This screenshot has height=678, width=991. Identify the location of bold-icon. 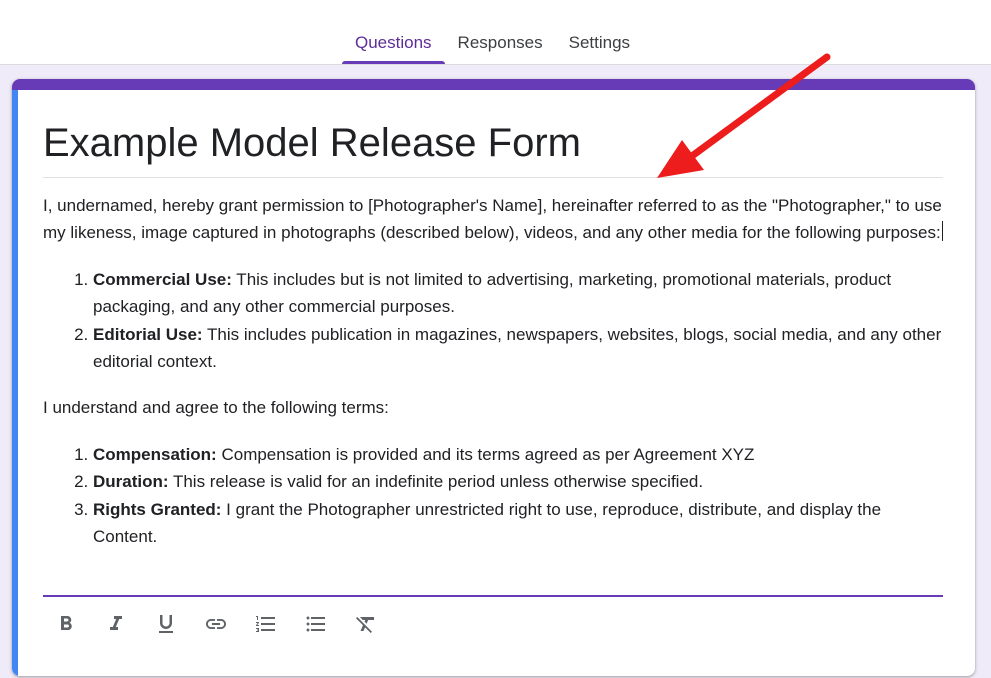
(66, 623).